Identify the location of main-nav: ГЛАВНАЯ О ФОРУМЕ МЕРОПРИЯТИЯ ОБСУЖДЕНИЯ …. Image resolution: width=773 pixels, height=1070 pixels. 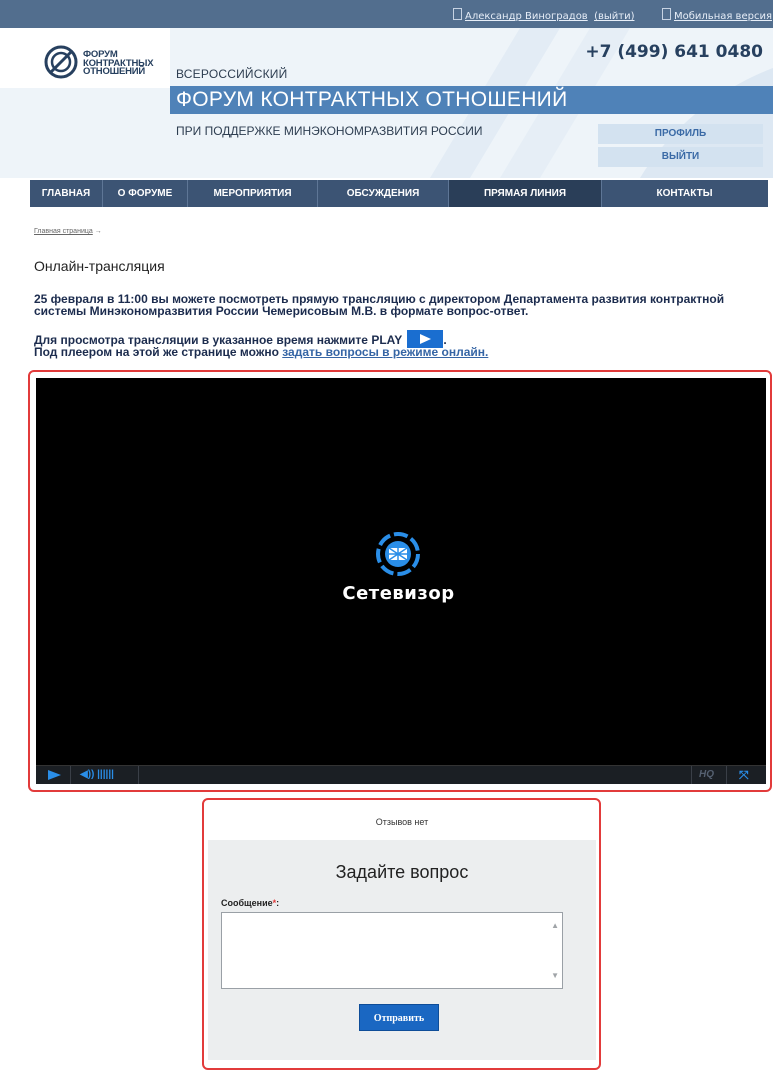
(399, 193).